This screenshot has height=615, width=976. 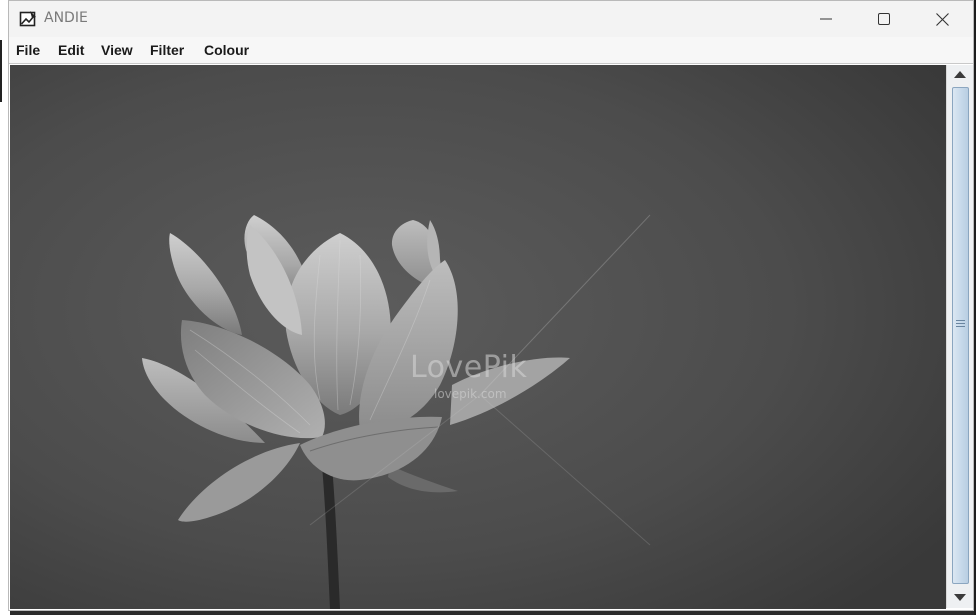 What do you see at coordinates (28, 19) in the screenshot?
I see `app-icon` at bounding box center [28, 19].